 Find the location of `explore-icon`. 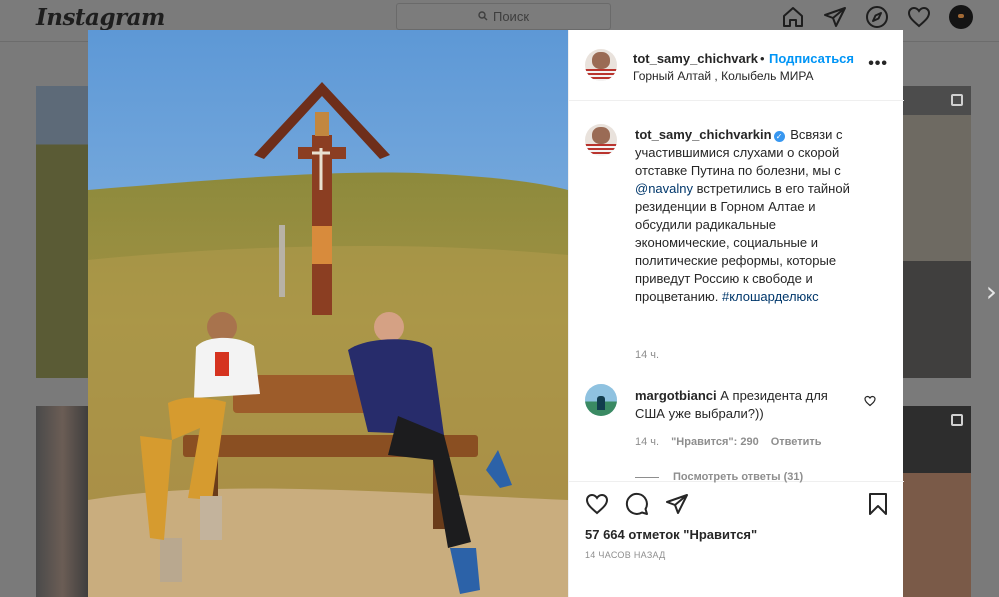

explore-icon is located at coordinates (877, 17).